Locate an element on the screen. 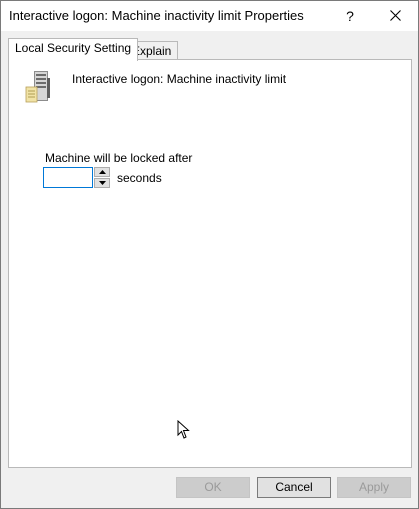 The height and width of the screenshot is (509, 419). cancel-button: Cancel is located at coordinates (294, 487).